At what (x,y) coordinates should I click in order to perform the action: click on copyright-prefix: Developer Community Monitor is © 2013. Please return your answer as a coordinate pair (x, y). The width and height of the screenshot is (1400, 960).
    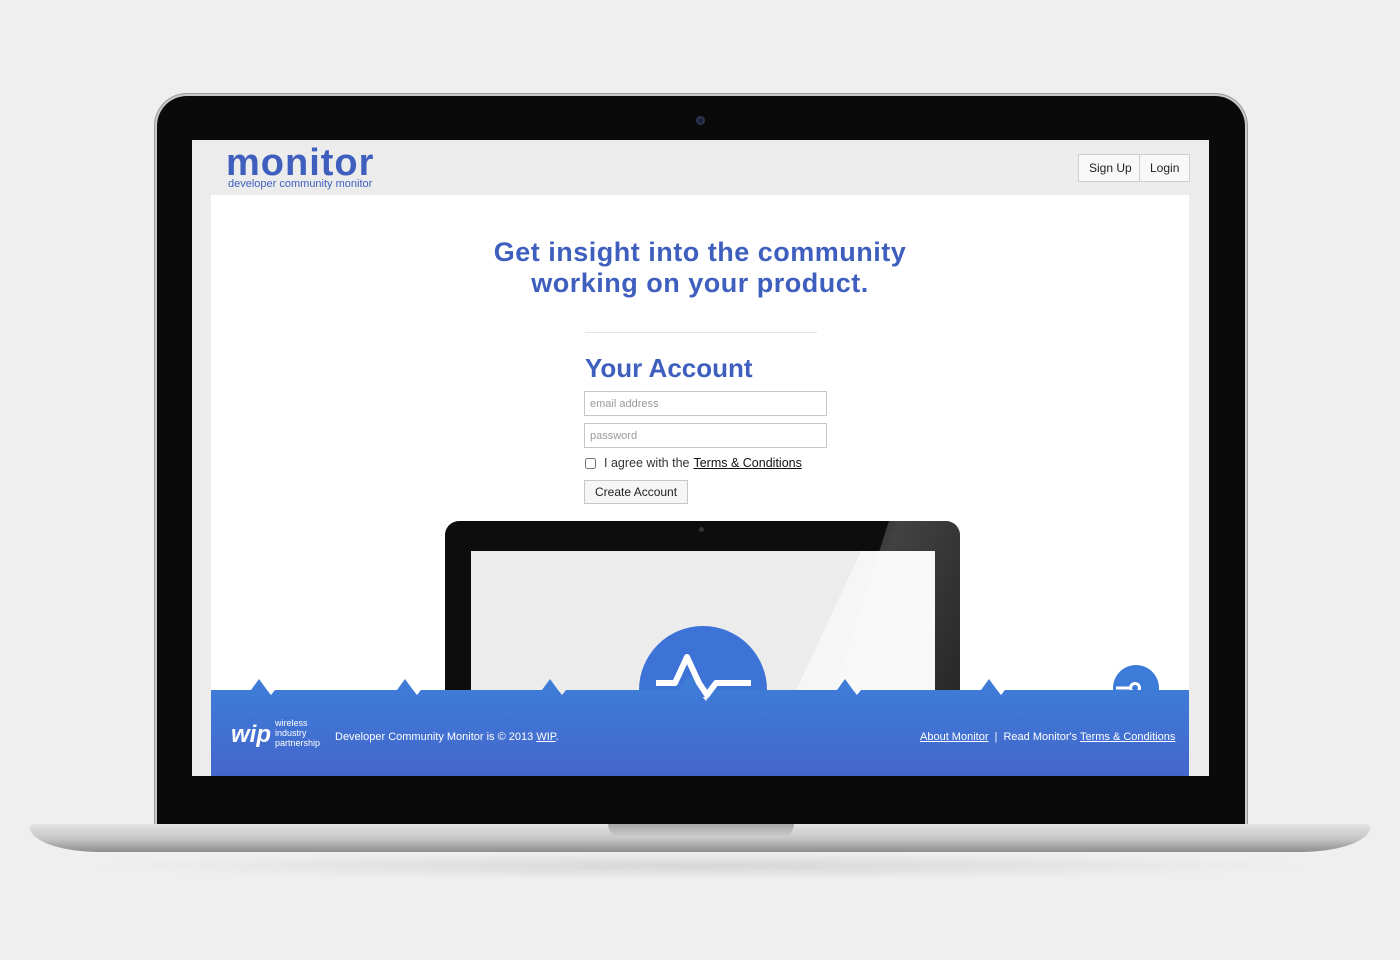
    Looking at the image, I should click on (434, 737).